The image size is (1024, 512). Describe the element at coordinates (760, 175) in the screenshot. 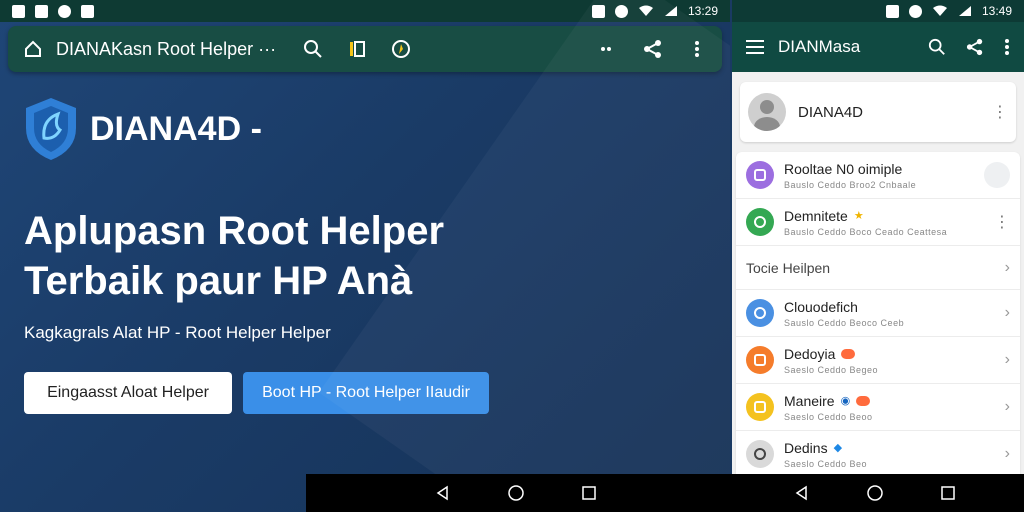

I see `document-icon` at that location.